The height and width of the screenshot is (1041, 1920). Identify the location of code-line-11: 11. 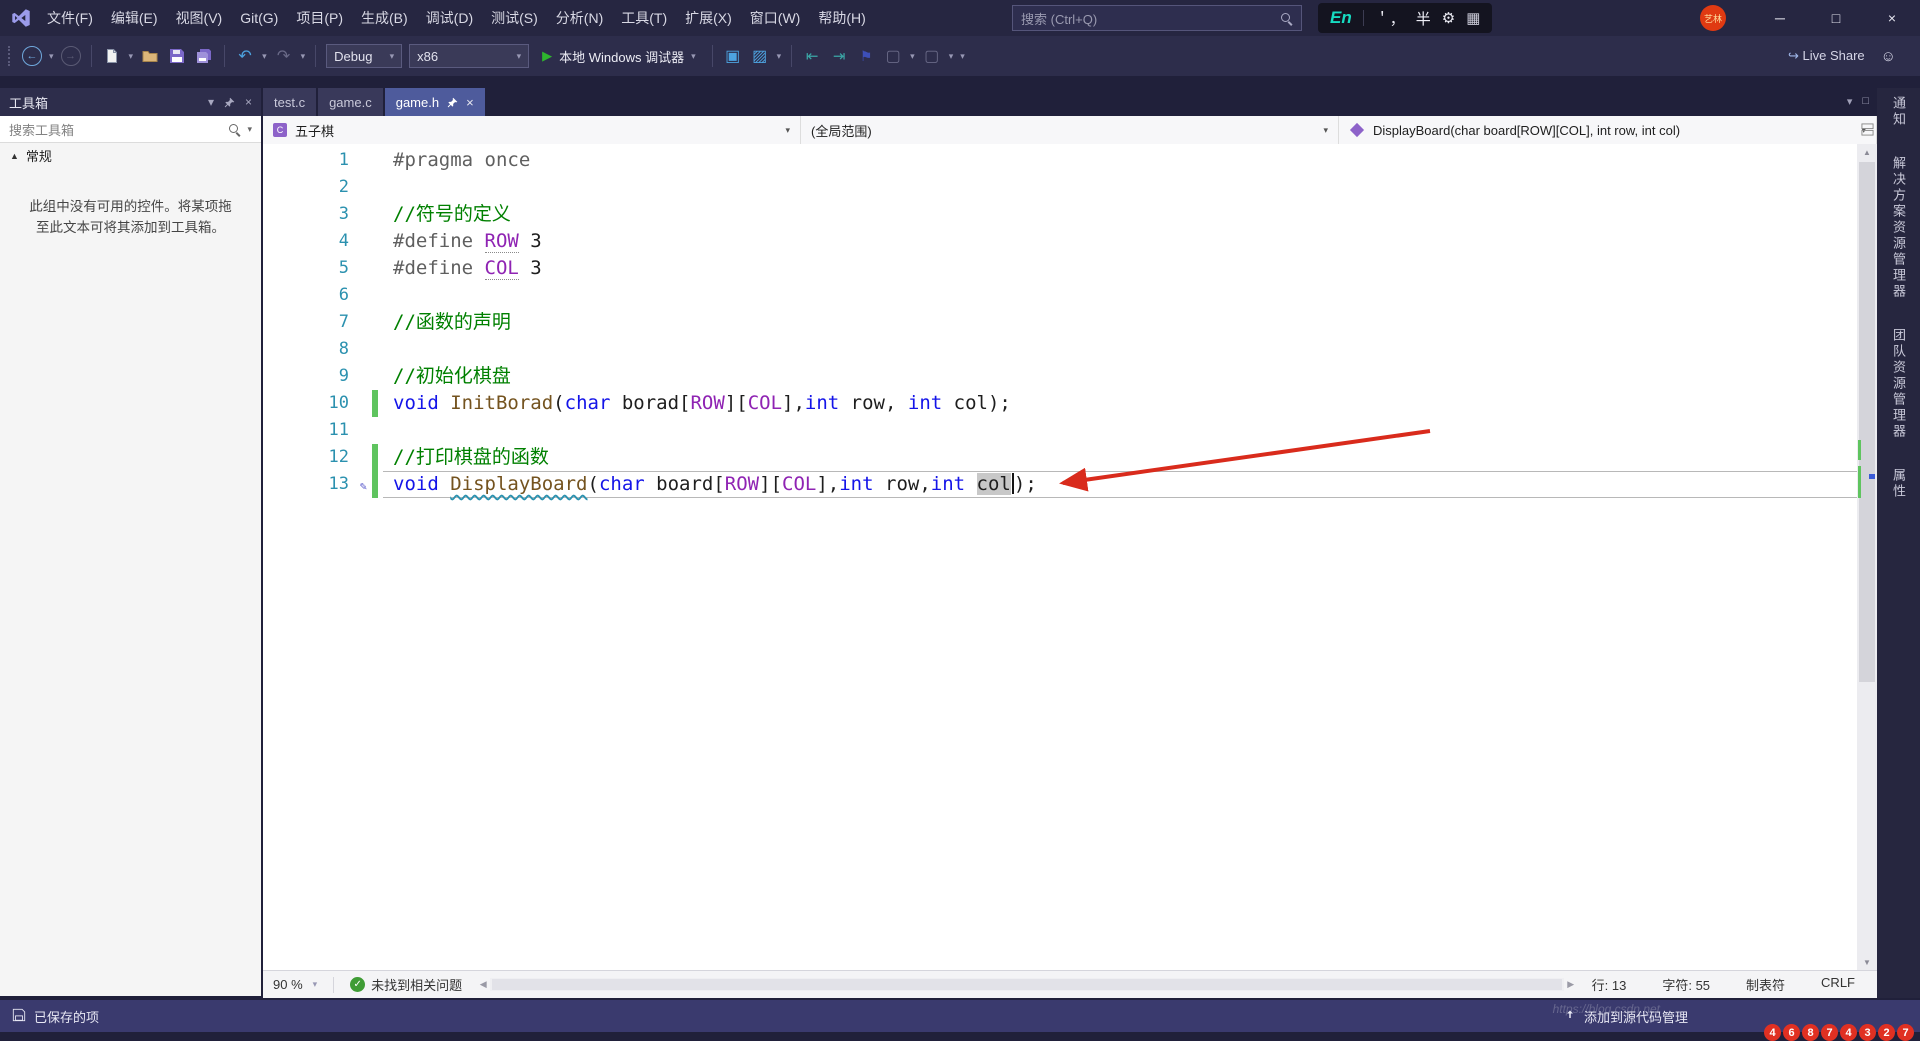
(1060, 430).